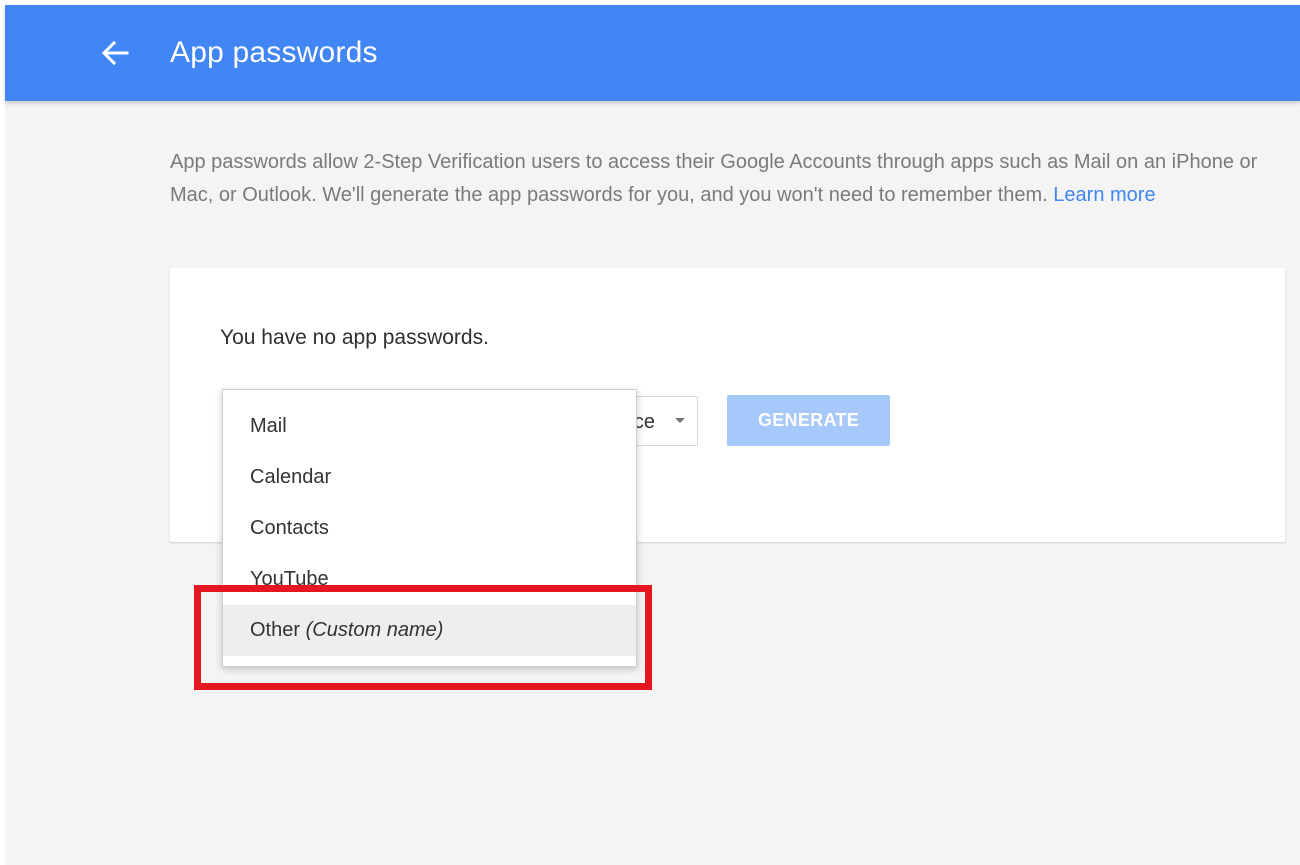 The width and height of the screenshot is (1300, 865). What do you see at coordinates (1104, 195) in the screenshot?
I see `learn-more-link: Learn more` at bounding box center [1104, 195].